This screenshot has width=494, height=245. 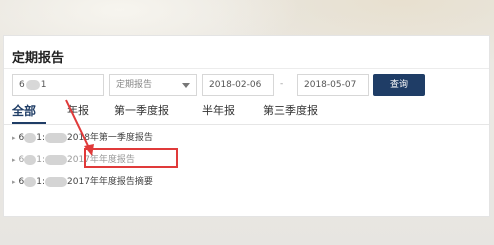 I want to click on end-date-value: 2018-05-07, so click(x=330, y=85).